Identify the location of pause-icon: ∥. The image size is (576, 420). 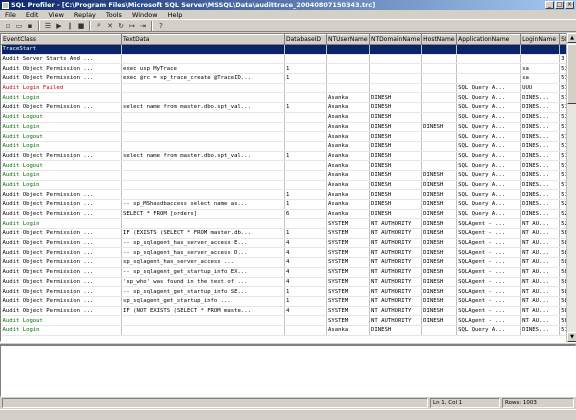
(70, 26).